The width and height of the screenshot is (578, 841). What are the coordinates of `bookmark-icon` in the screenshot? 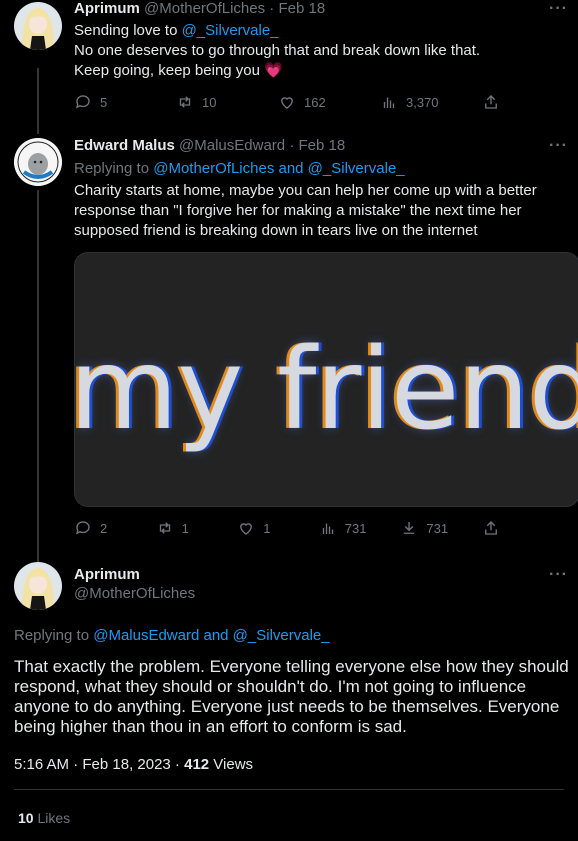 It's located at (409, 528).